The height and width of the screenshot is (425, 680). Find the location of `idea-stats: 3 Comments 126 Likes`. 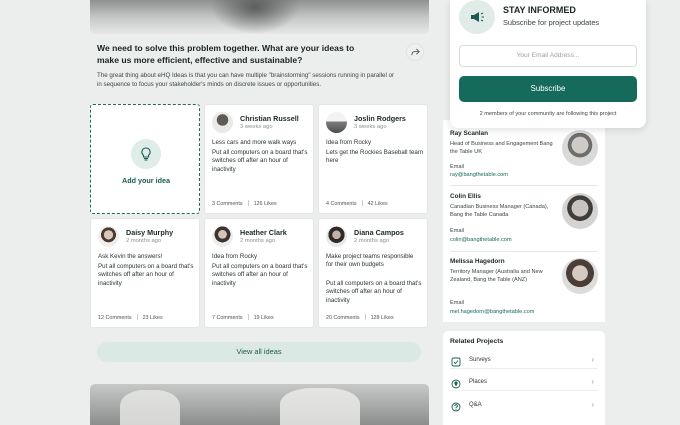

idea-stats: 3 Comments 126 Likes is located at coordinates (244, 203).